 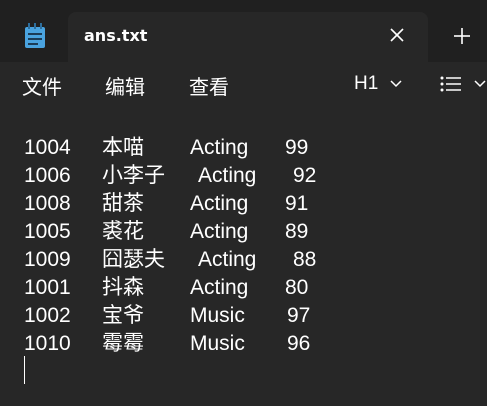 I want to click on list-icon, so click(x=450, y=84).